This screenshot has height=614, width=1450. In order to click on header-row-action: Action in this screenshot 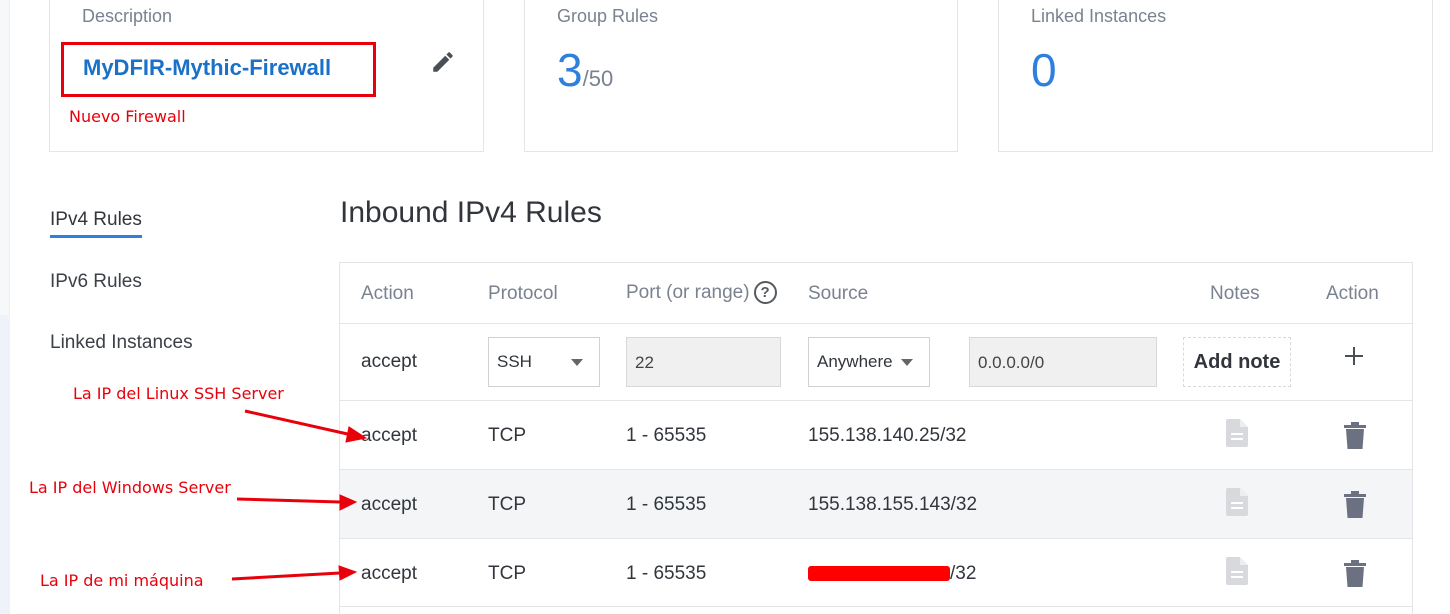, I will do `click(1352, 293)`.